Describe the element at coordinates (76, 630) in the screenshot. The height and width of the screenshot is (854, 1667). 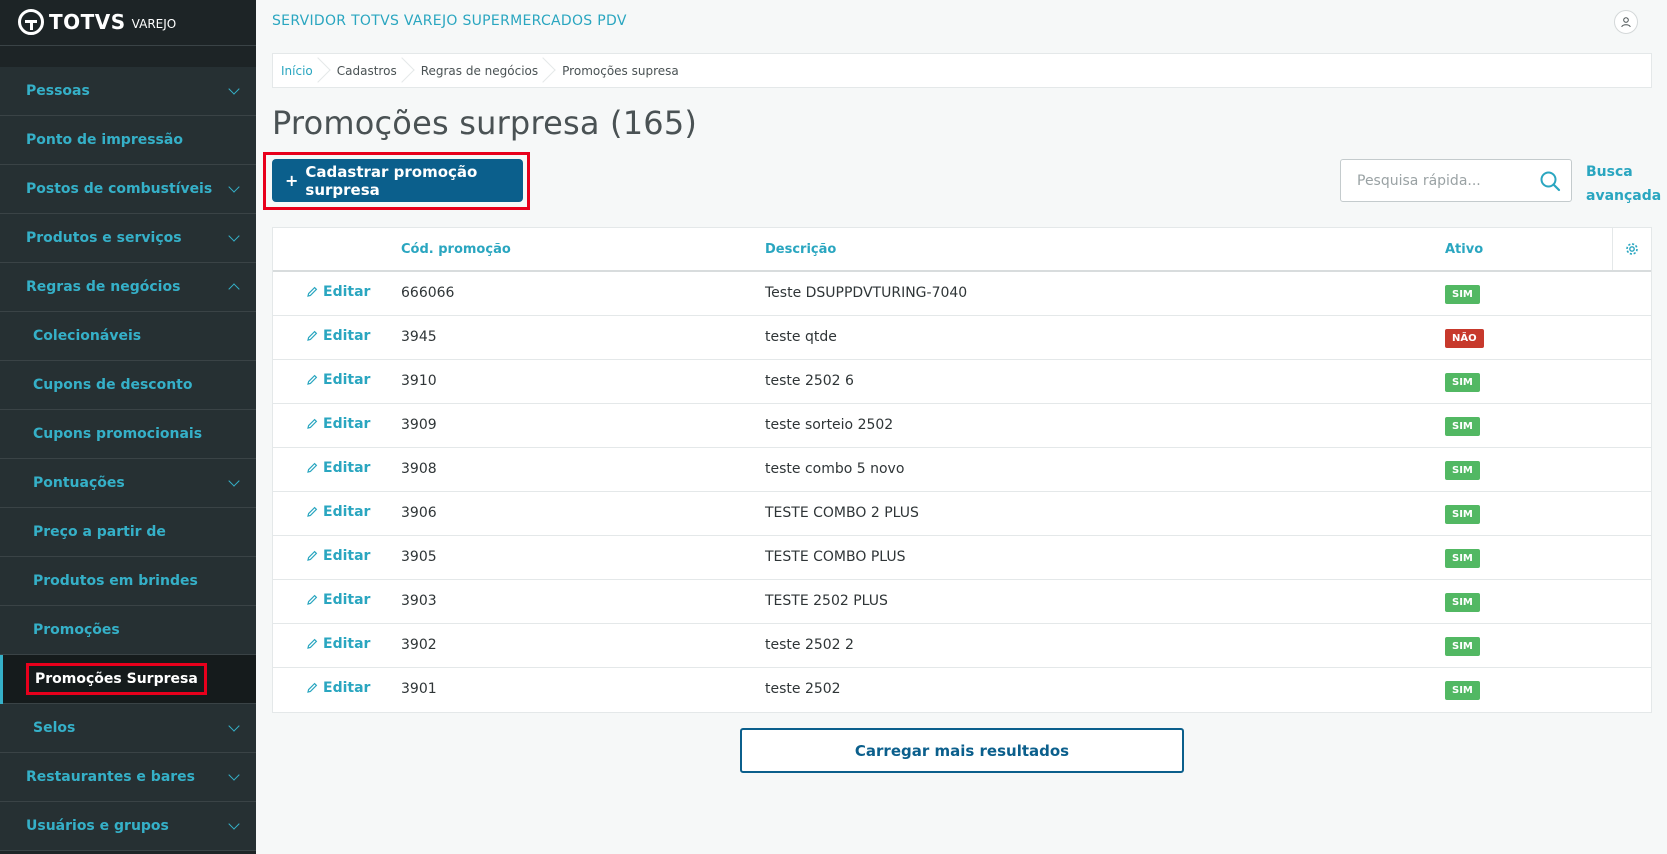
I see `sidebar-item-label: Promoções` at that location.